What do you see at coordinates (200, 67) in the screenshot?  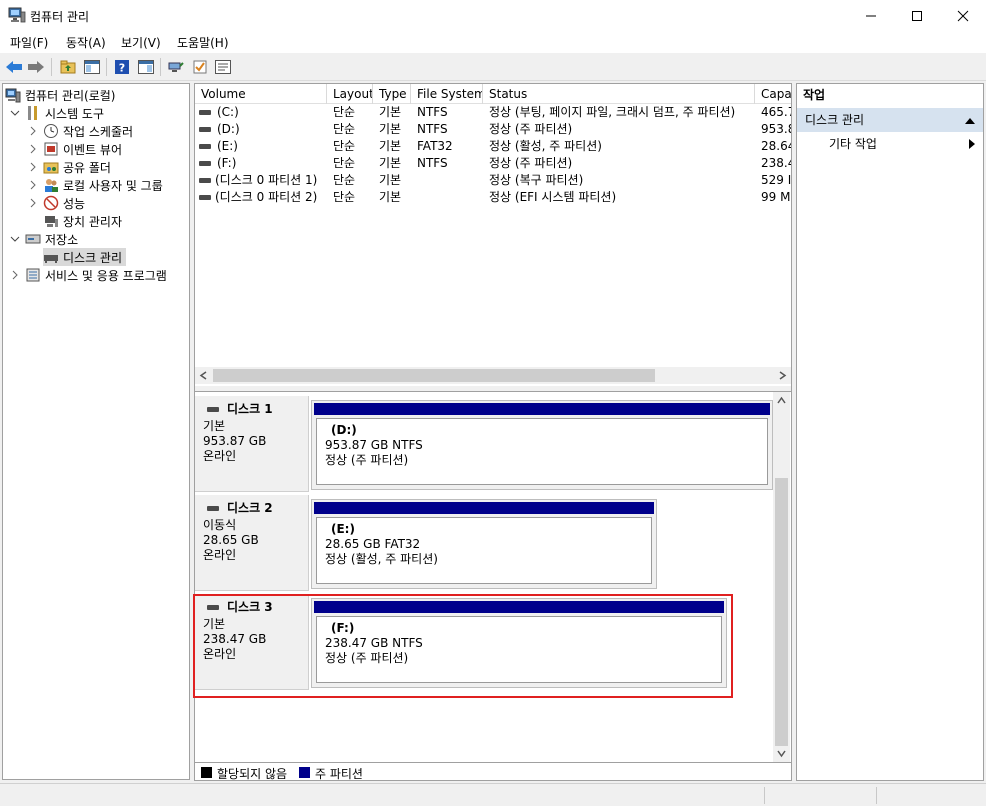 I see `check-button` at bounding box center [200, 67].